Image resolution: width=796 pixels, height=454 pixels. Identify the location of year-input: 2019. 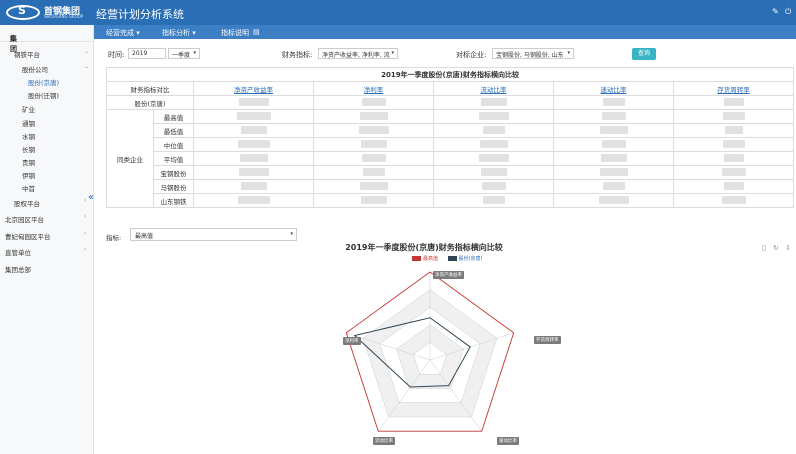
(147, 53).